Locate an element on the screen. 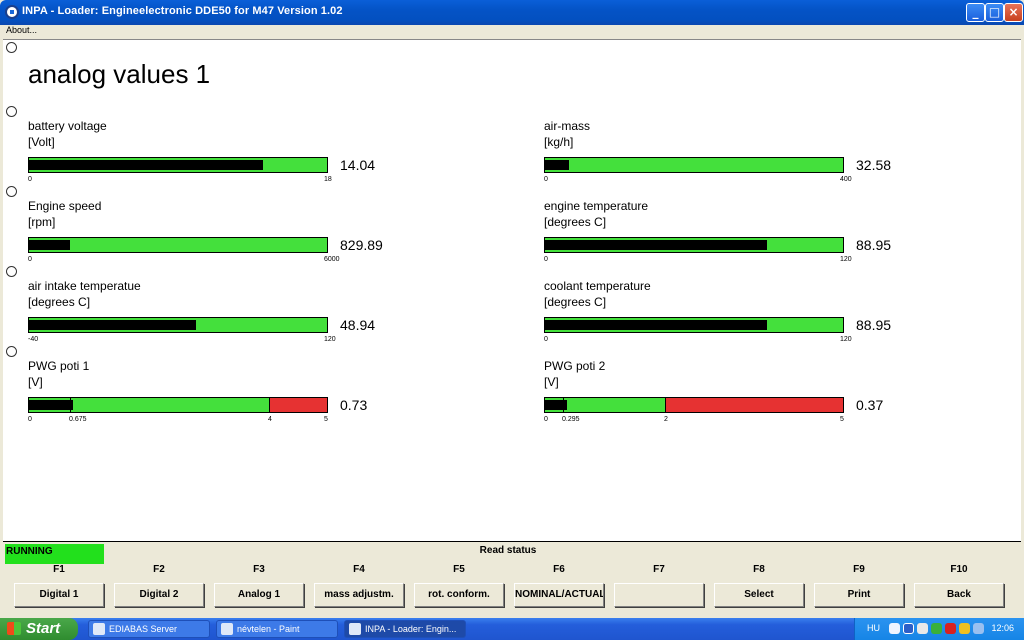 The height and width of the screenshot is (640, 1024). fkey-button-f1: Digital 1 is located at coordinates (59, 595).